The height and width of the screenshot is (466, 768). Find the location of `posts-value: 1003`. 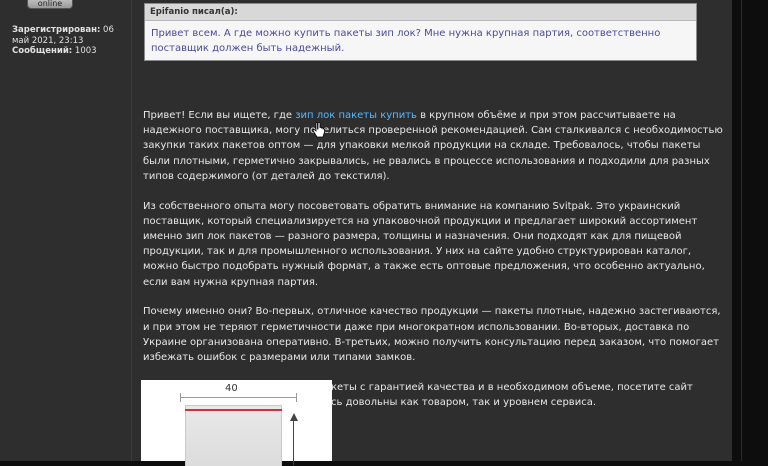

posts-value: 1003 is located at coordinates (85, 51).